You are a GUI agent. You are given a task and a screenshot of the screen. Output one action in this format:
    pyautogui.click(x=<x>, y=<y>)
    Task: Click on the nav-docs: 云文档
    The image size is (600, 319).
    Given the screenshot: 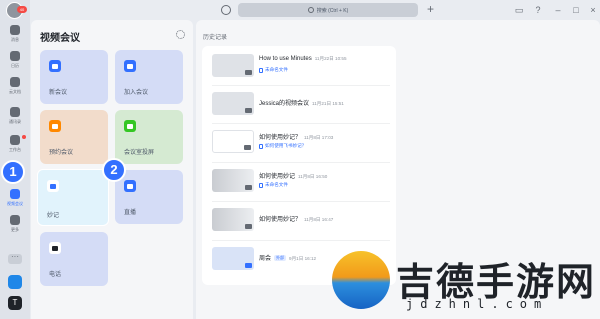 What is the action you would take?
    pyautogui.click(x=15, y=87)
    